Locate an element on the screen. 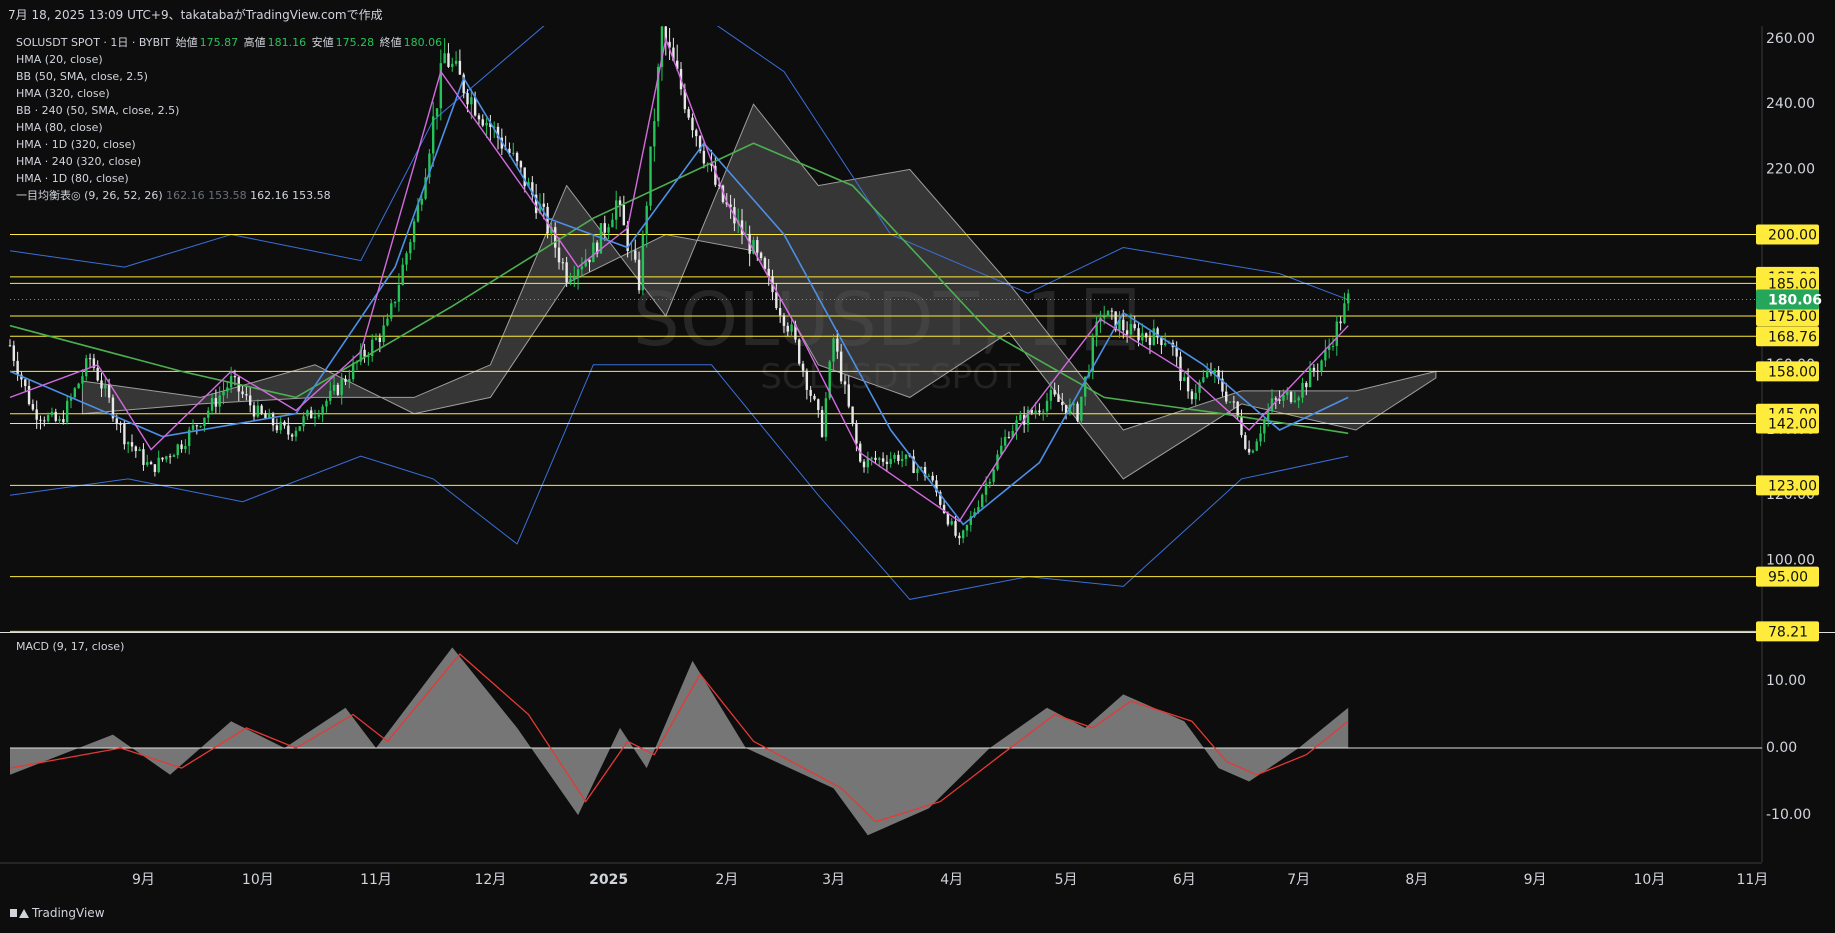  level-label: 142.00 is located at coordinates (1792, 424).